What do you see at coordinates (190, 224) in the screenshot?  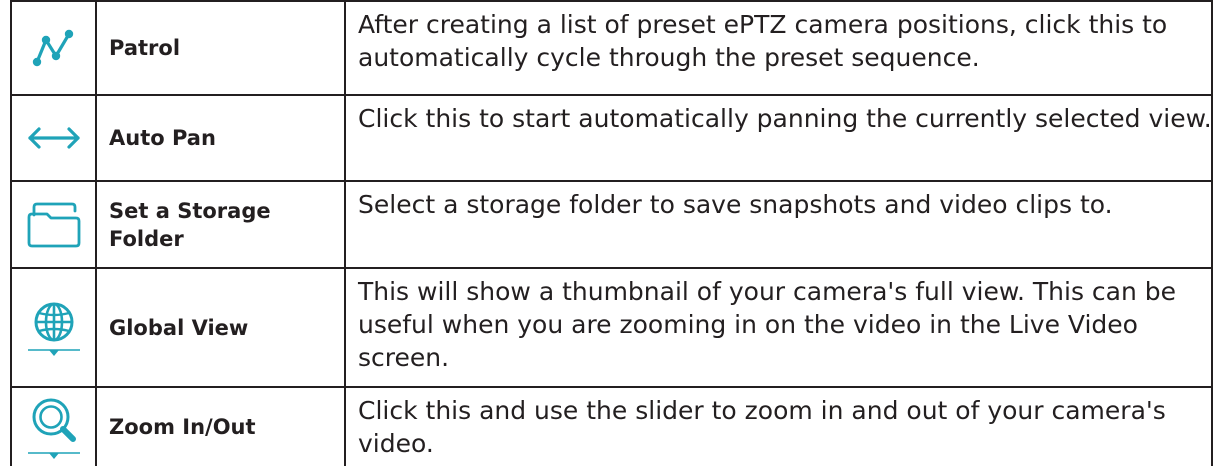 I see `feature-name: Set a Storage Folder` at bounding box center [190, 224].